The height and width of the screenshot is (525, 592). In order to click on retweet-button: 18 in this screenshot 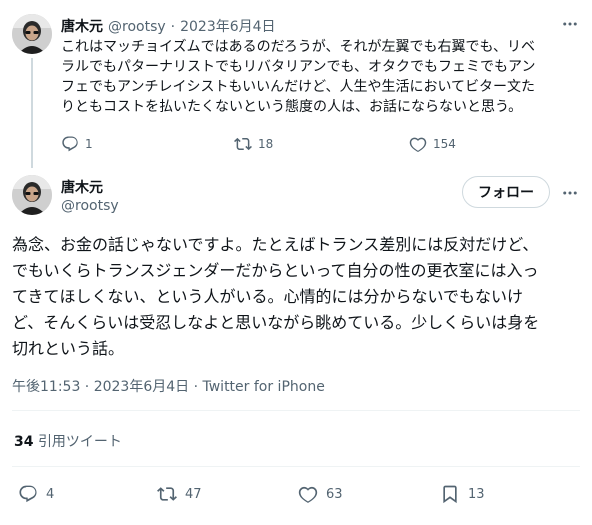, I will do `click(253, 144)`.